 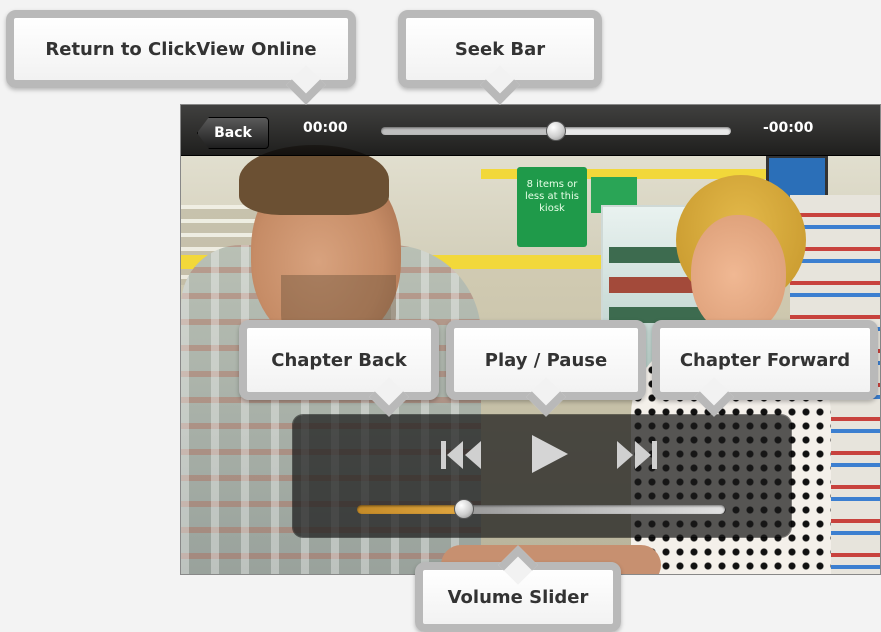 I want to click on callout-chapter-forward-label: Chapter Forward, so click(x=765, y=360).